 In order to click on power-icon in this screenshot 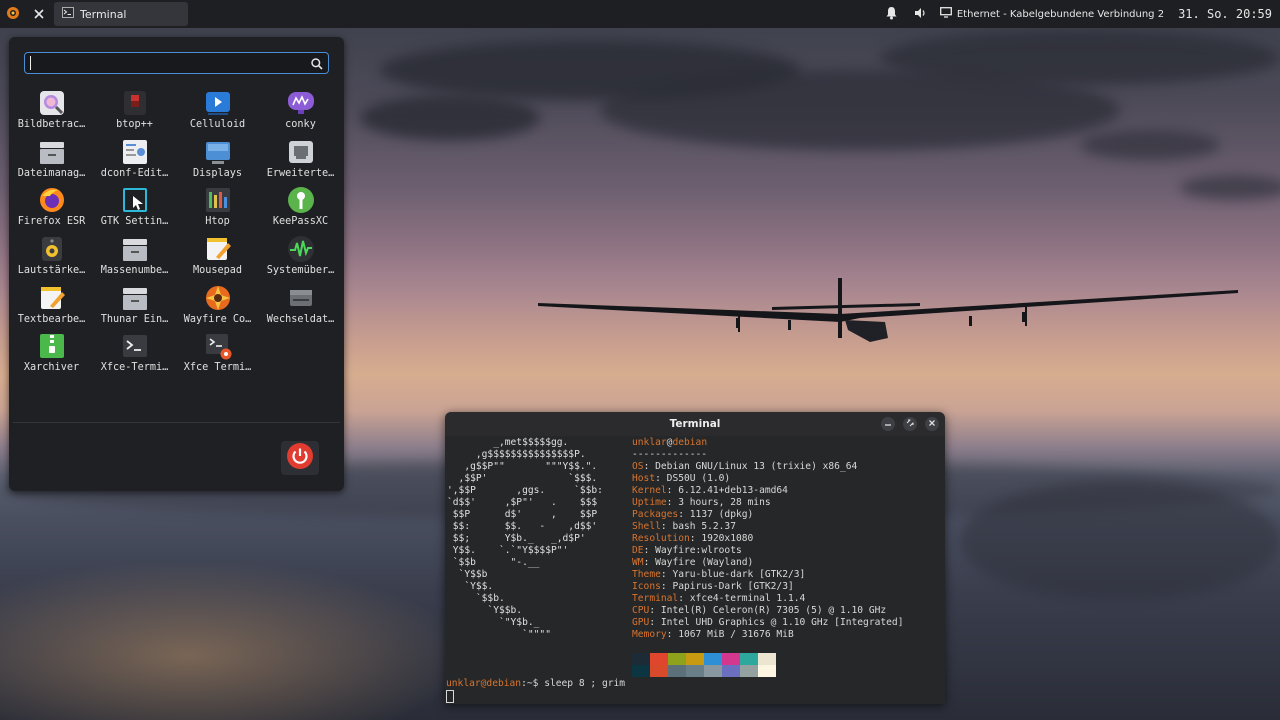, I will do `click(300, 458)`.